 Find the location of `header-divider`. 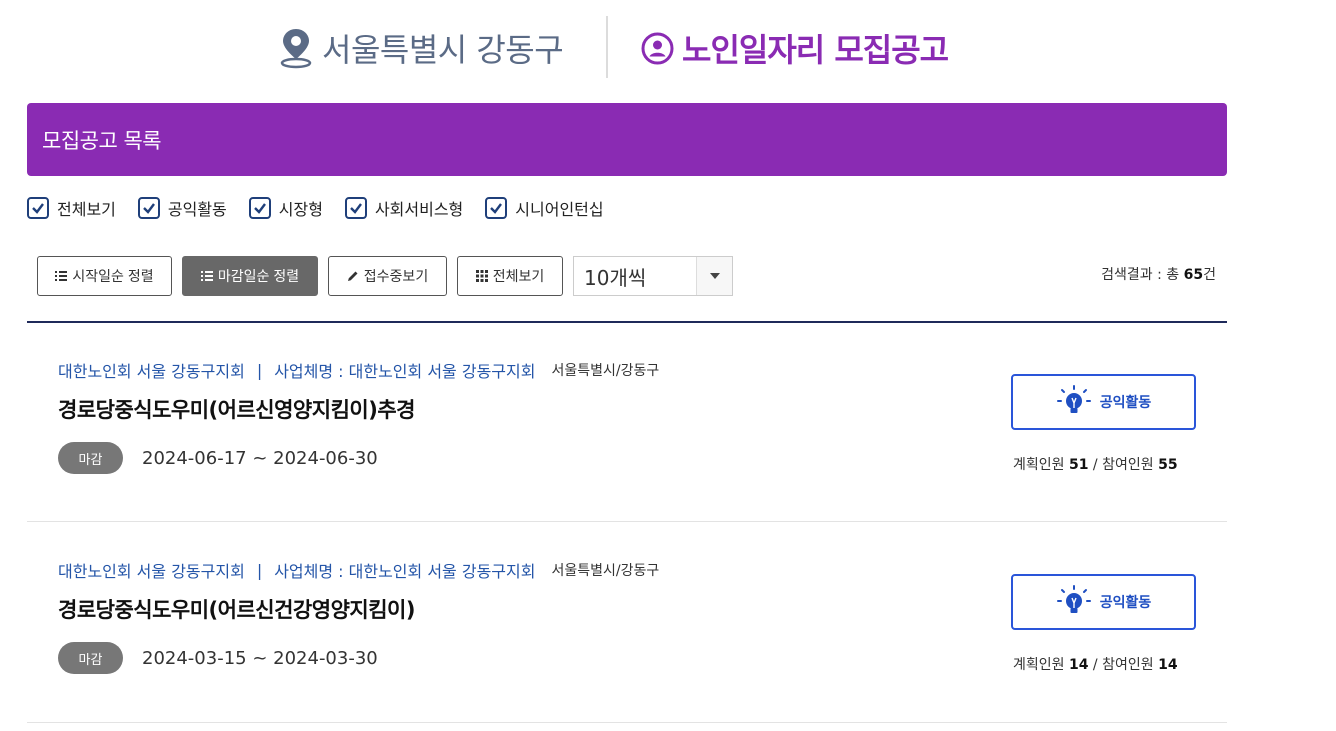

header-divider is located at coordinates (607, 47).